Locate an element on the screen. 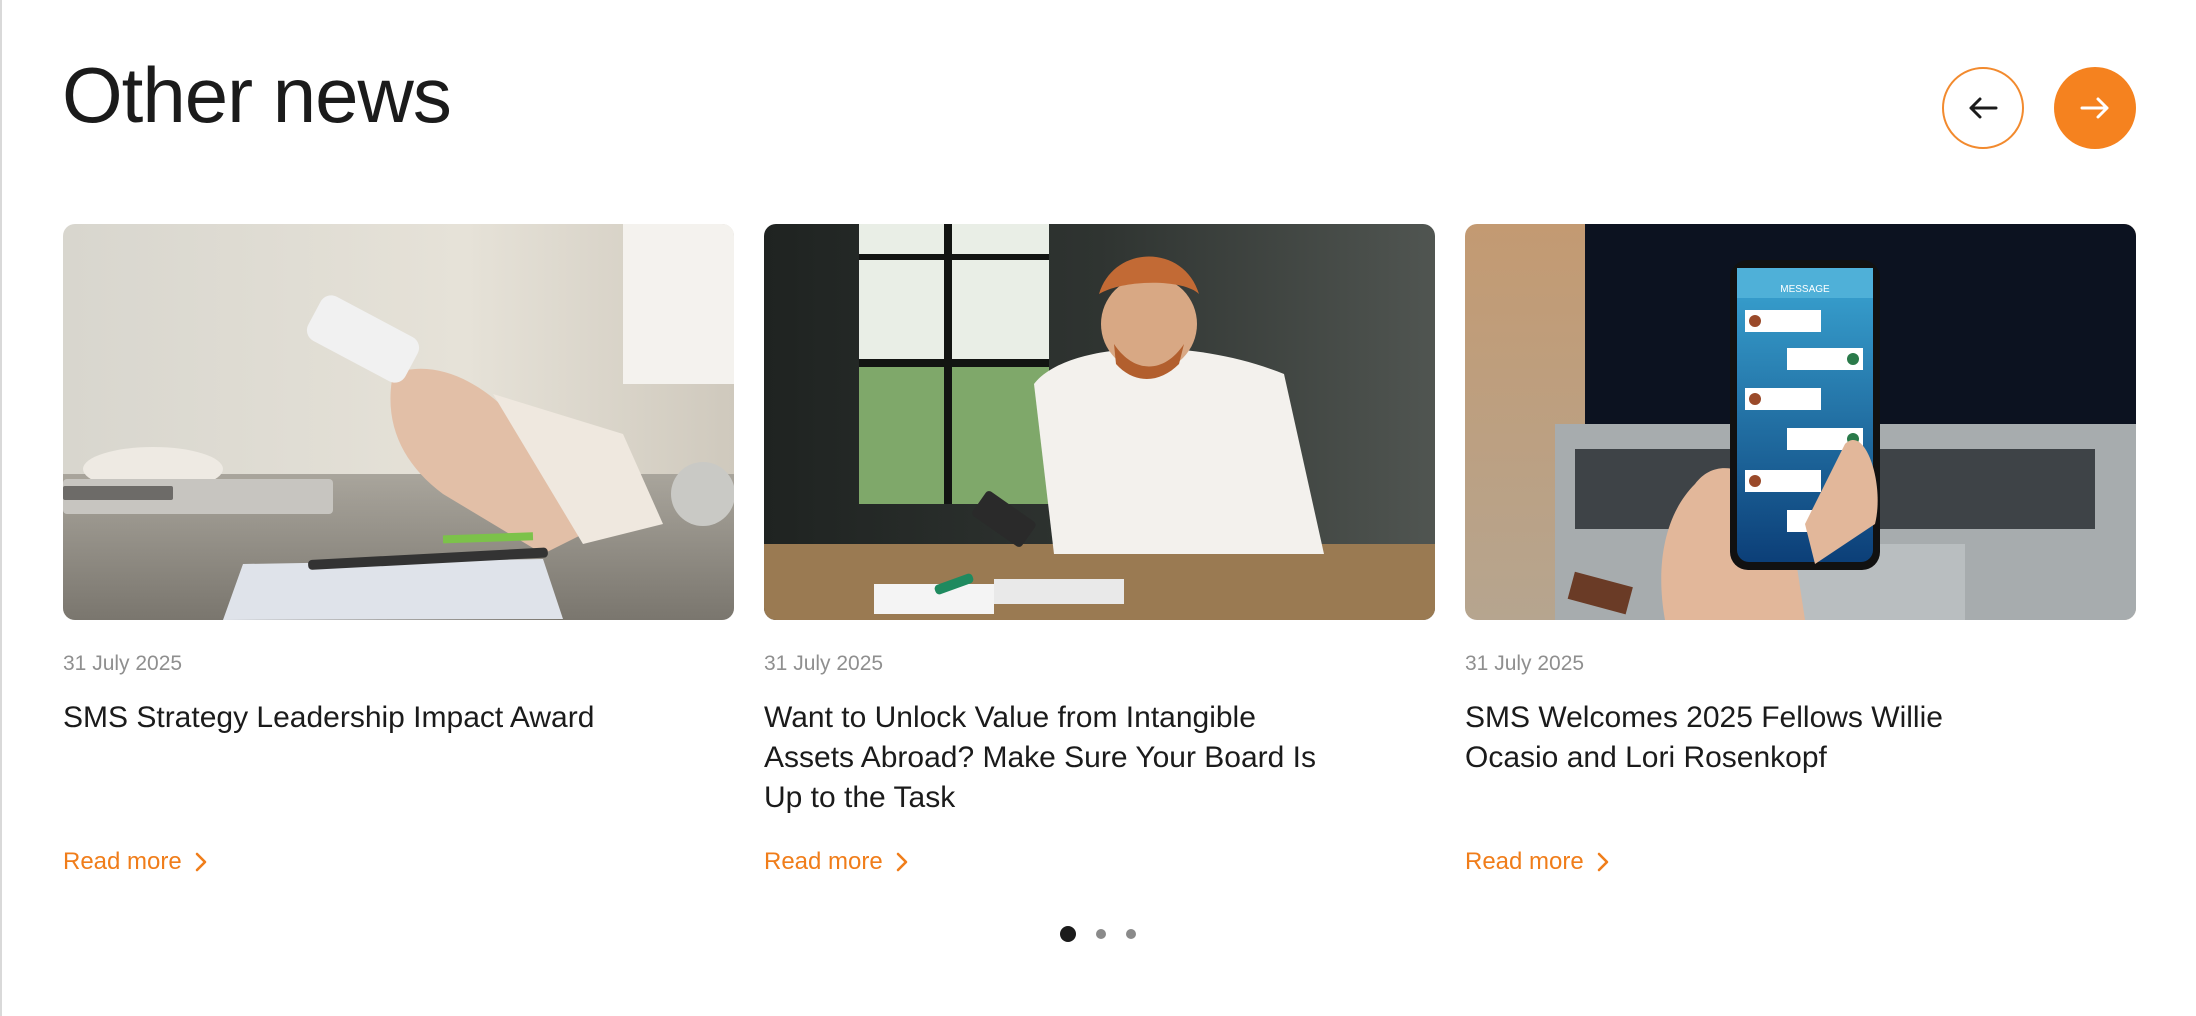 The image size is (2196, 1016). carousel-pagination is located at coordinates (1098, 934).